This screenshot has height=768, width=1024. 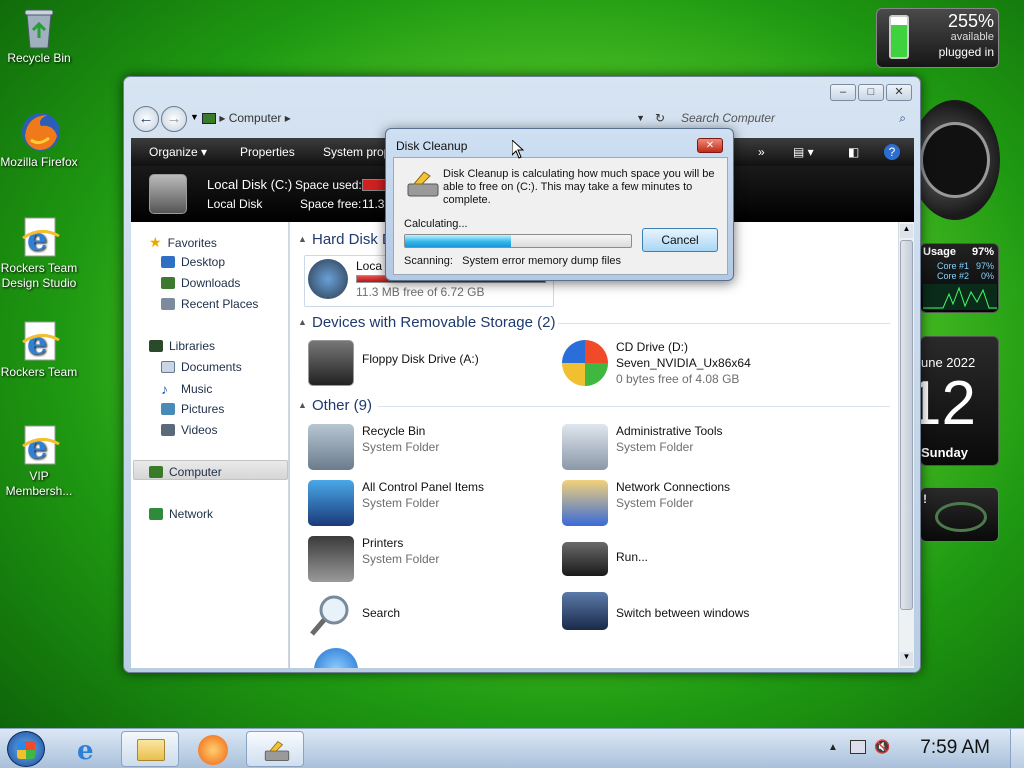 What do you see at coordinates (178, 152) in the screenshot?
I see `organize-button: Organize ▾` at bounding box center [178, 152].